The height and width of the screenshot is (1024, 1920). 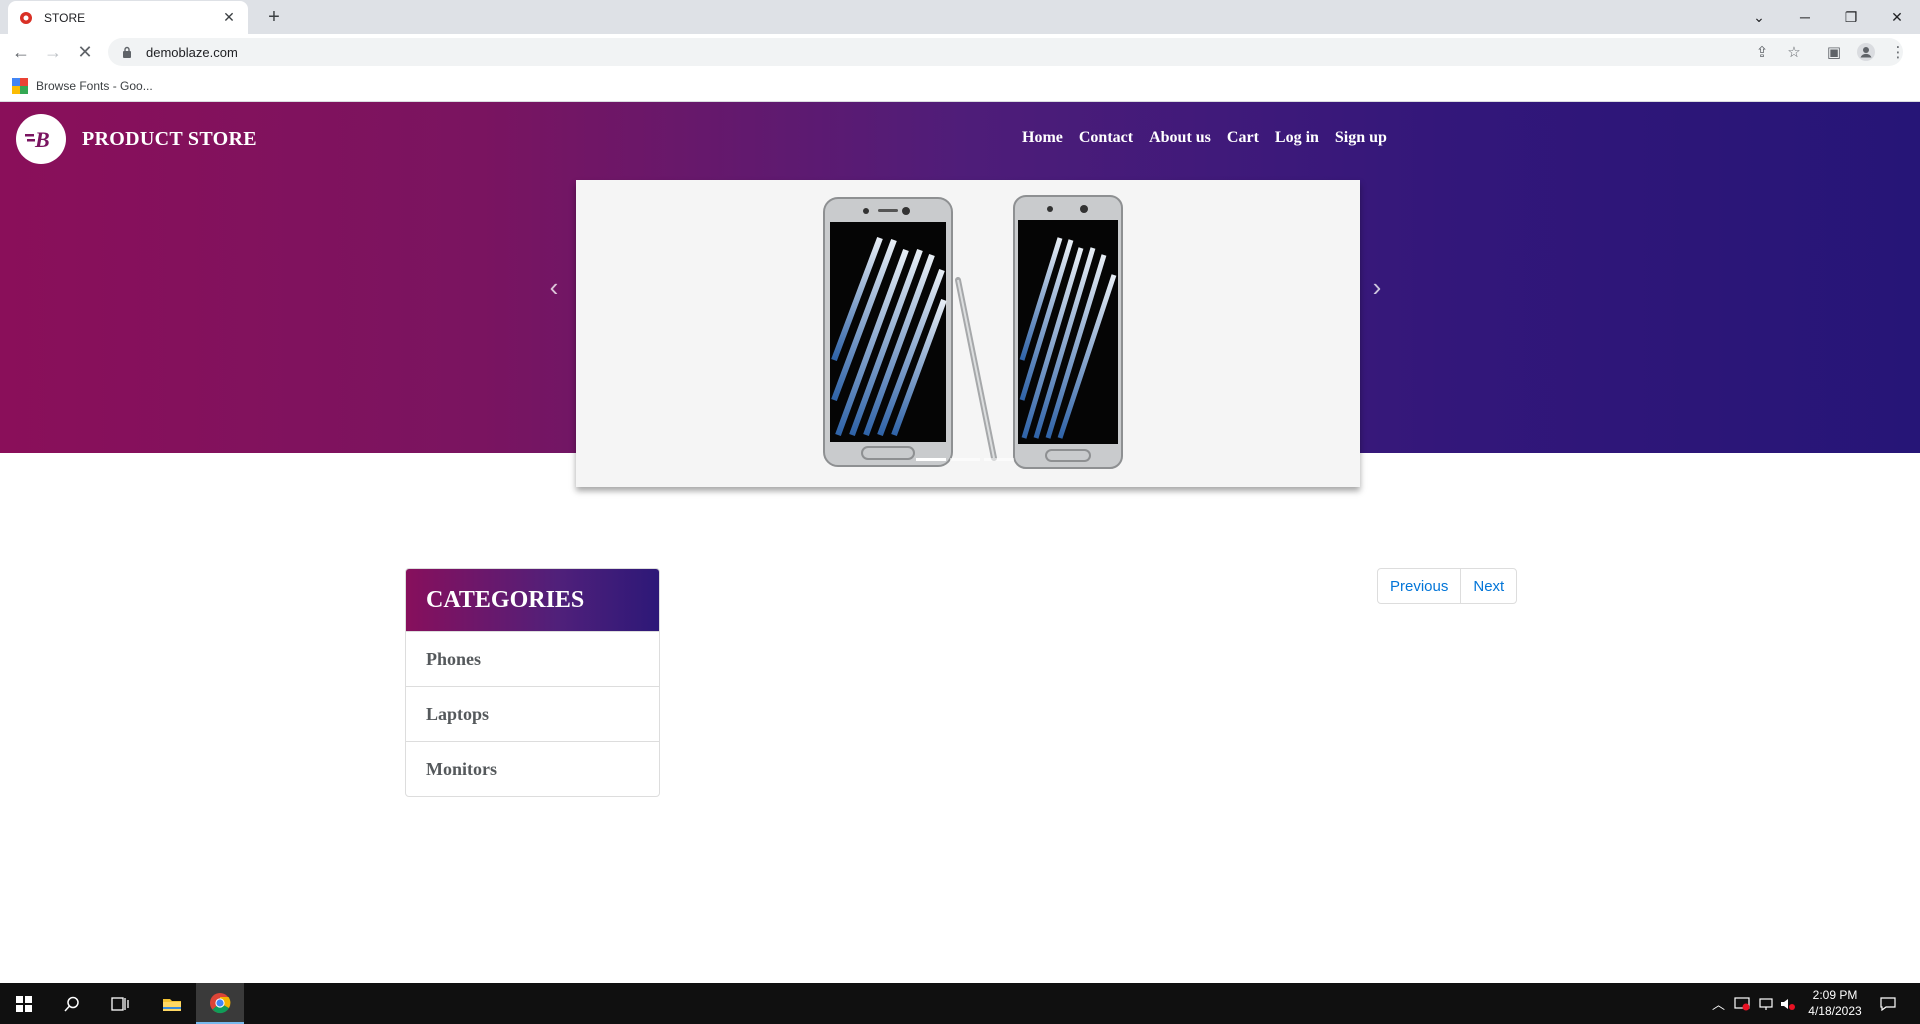 I want to click on notifications-icon, so click(x=1888, y=1003).